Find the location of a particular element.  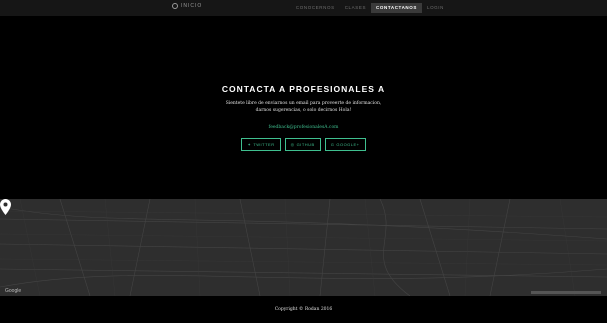

brand-label: INICIO is located at coordinates (192, 6).